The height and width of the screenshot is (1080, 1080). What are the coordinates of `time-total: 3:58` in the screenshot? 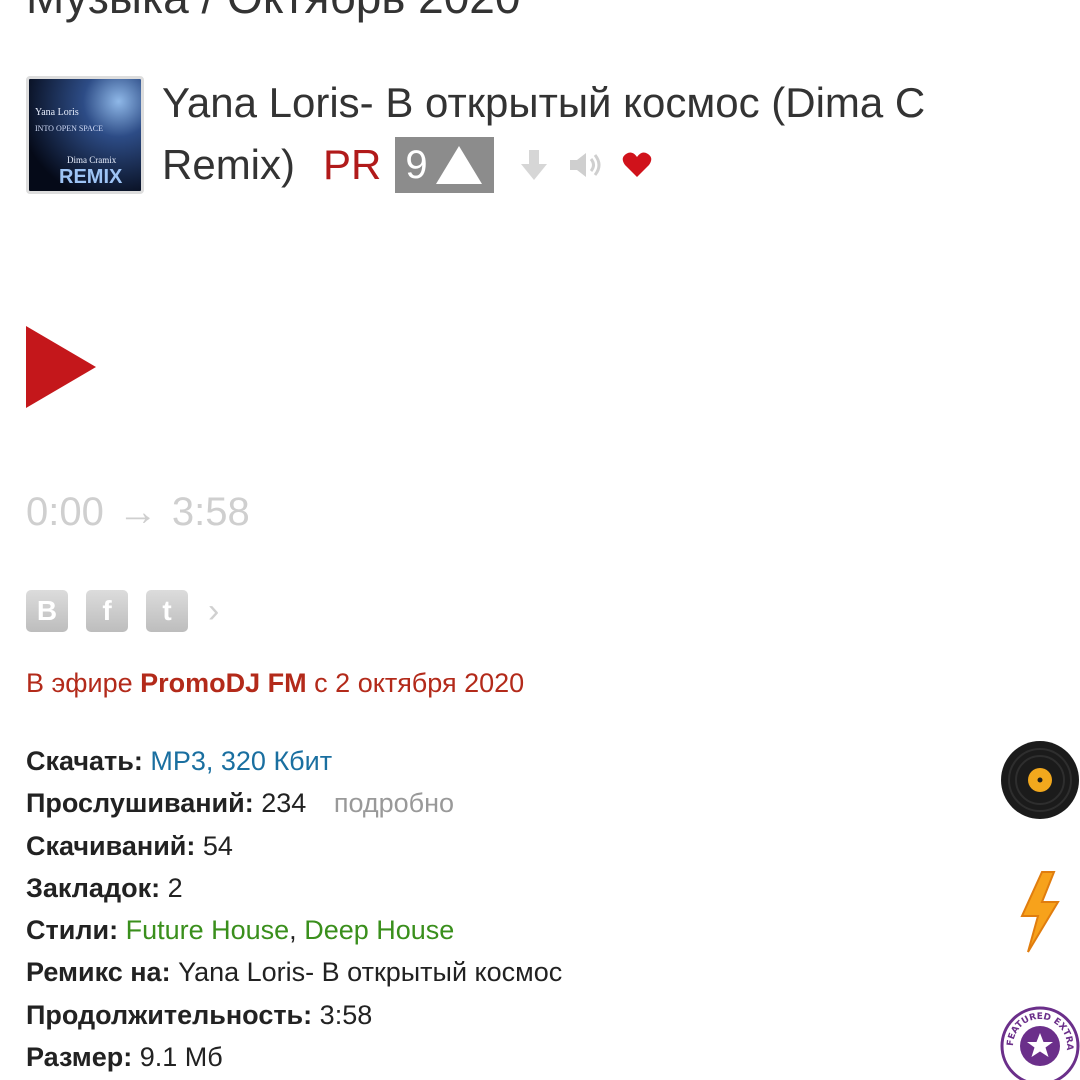 It's located at (210, 512).